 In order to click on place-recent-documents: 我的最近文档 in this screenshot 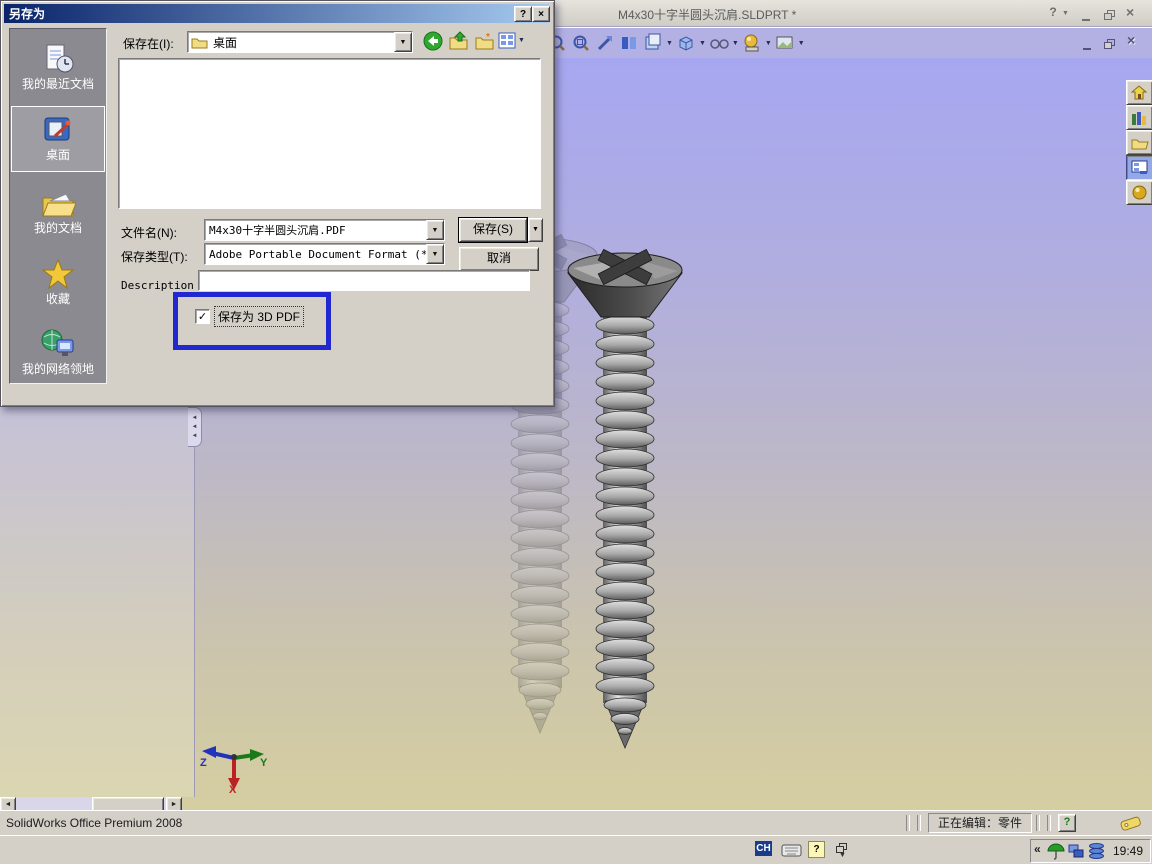, I will do `click(58, 67)`.